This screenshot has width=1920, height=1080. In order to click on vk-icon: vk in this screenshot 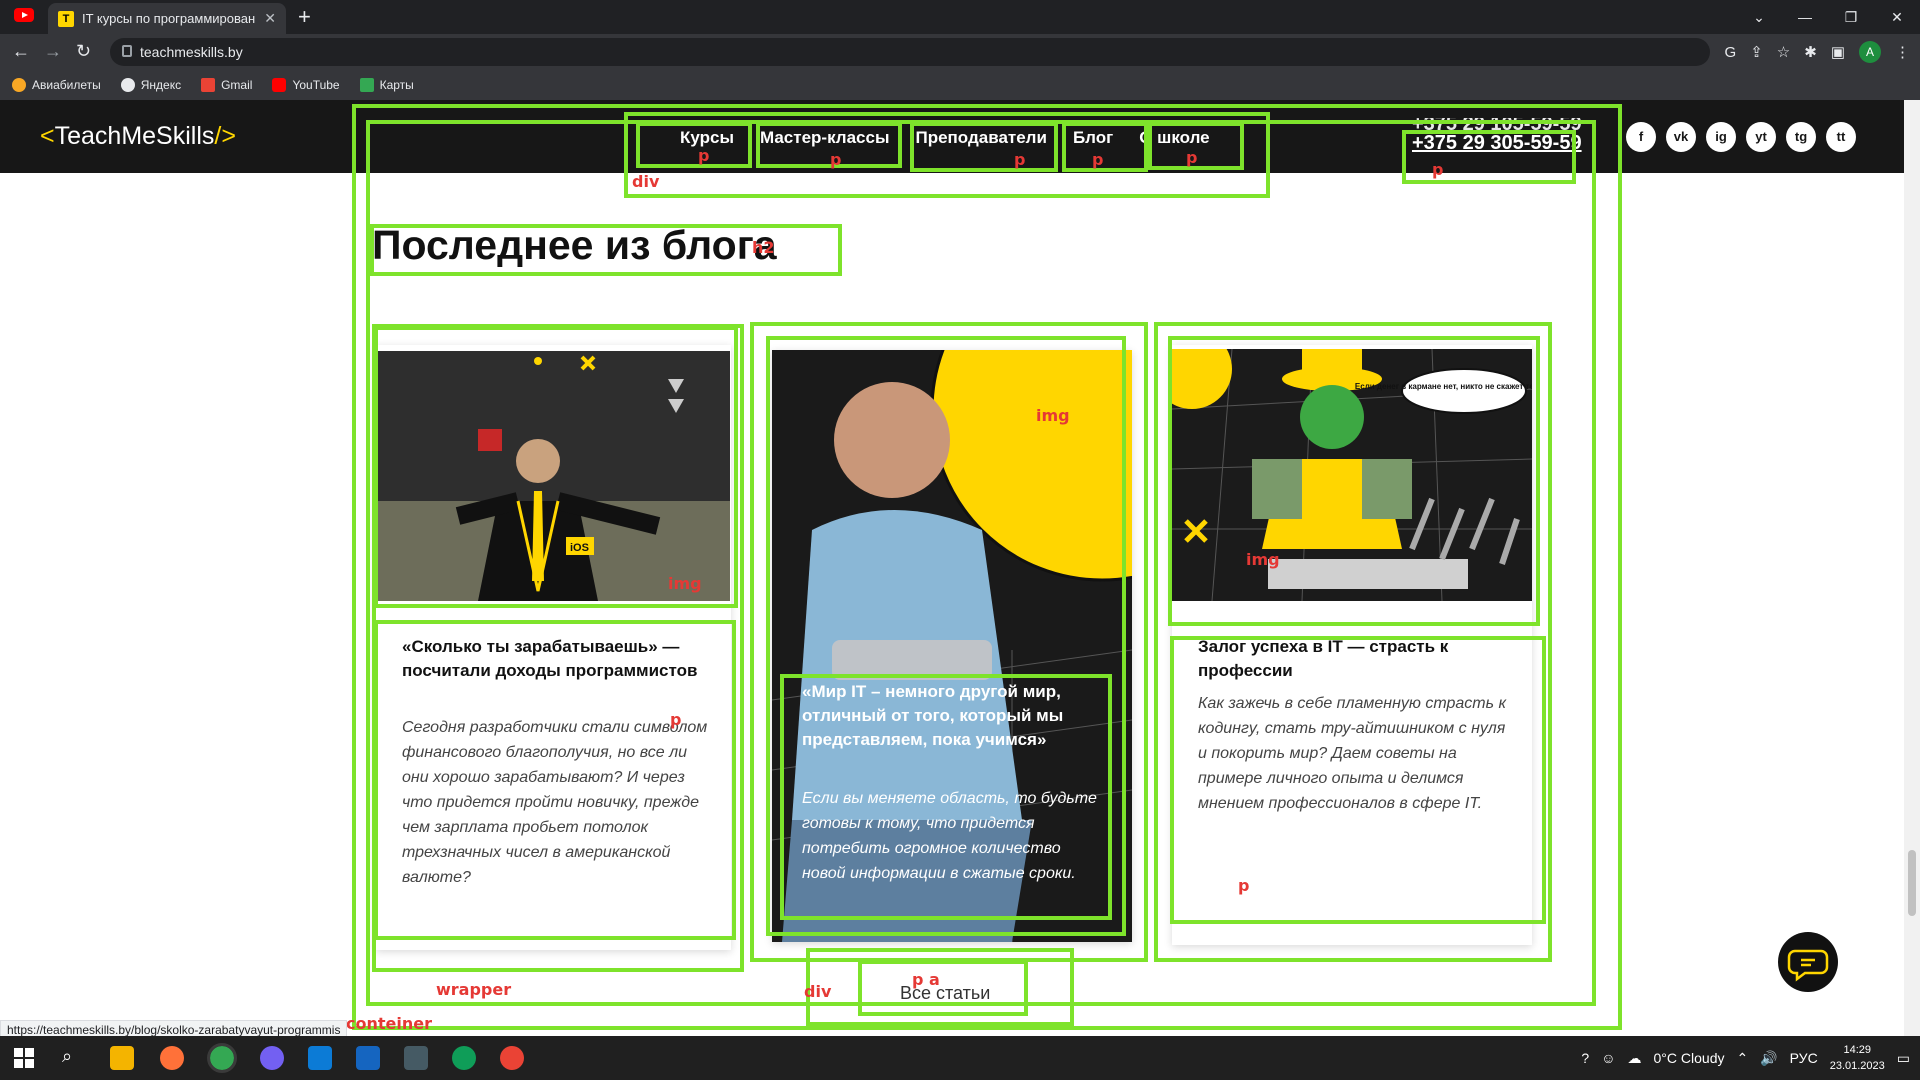, I will do `click(1681, 137)`.